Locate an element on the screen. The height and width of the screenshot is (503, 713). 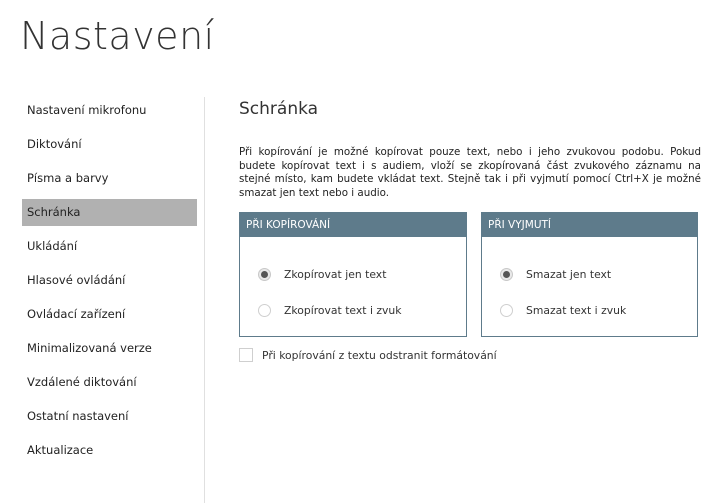
sidebar-item-updates: Aktualizace is located at coordinates (109, 450).